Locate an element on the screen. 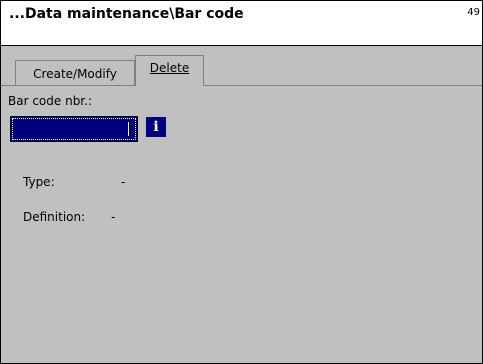 This screenshot has width=483, height=364. tab-delete: Delete is located at coordinates (169, 70).